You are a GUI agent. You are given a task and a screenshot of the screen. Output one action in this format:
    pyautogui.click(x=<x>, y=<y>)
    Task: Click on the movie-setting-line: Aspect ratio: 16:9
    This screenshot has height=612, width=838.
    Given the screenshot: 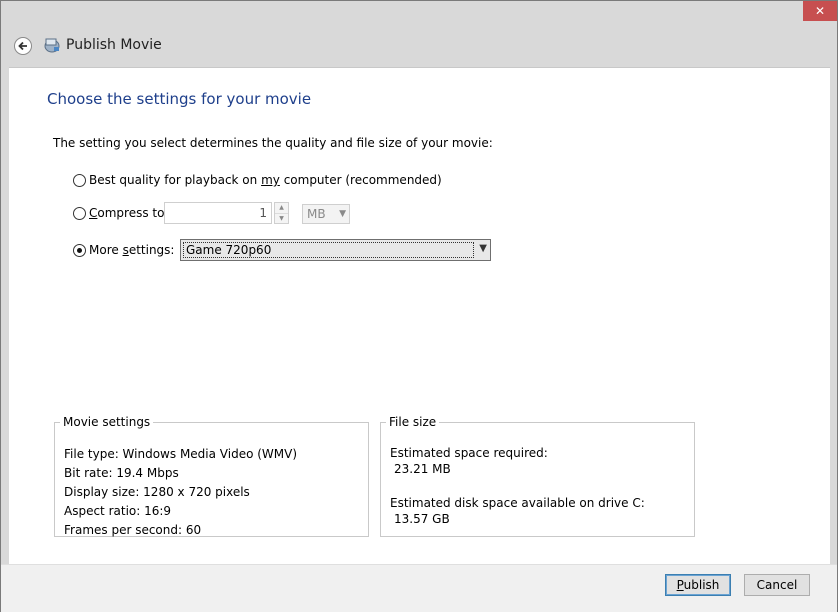 What is the action you would take?
    pyautogui.click(x=118, y=511)
    